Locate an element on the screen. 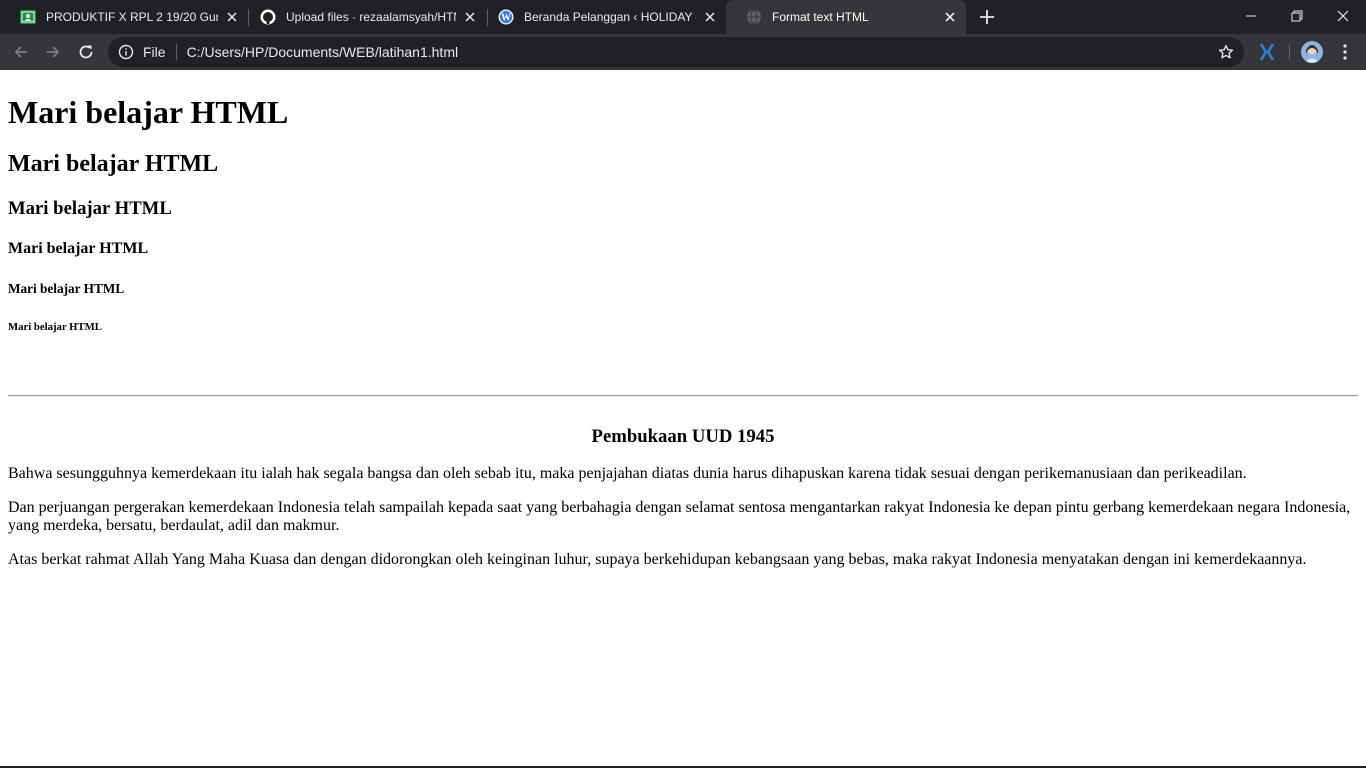 The image size is (1366, 768). minimize-button is located at coordinates (1251, 16).